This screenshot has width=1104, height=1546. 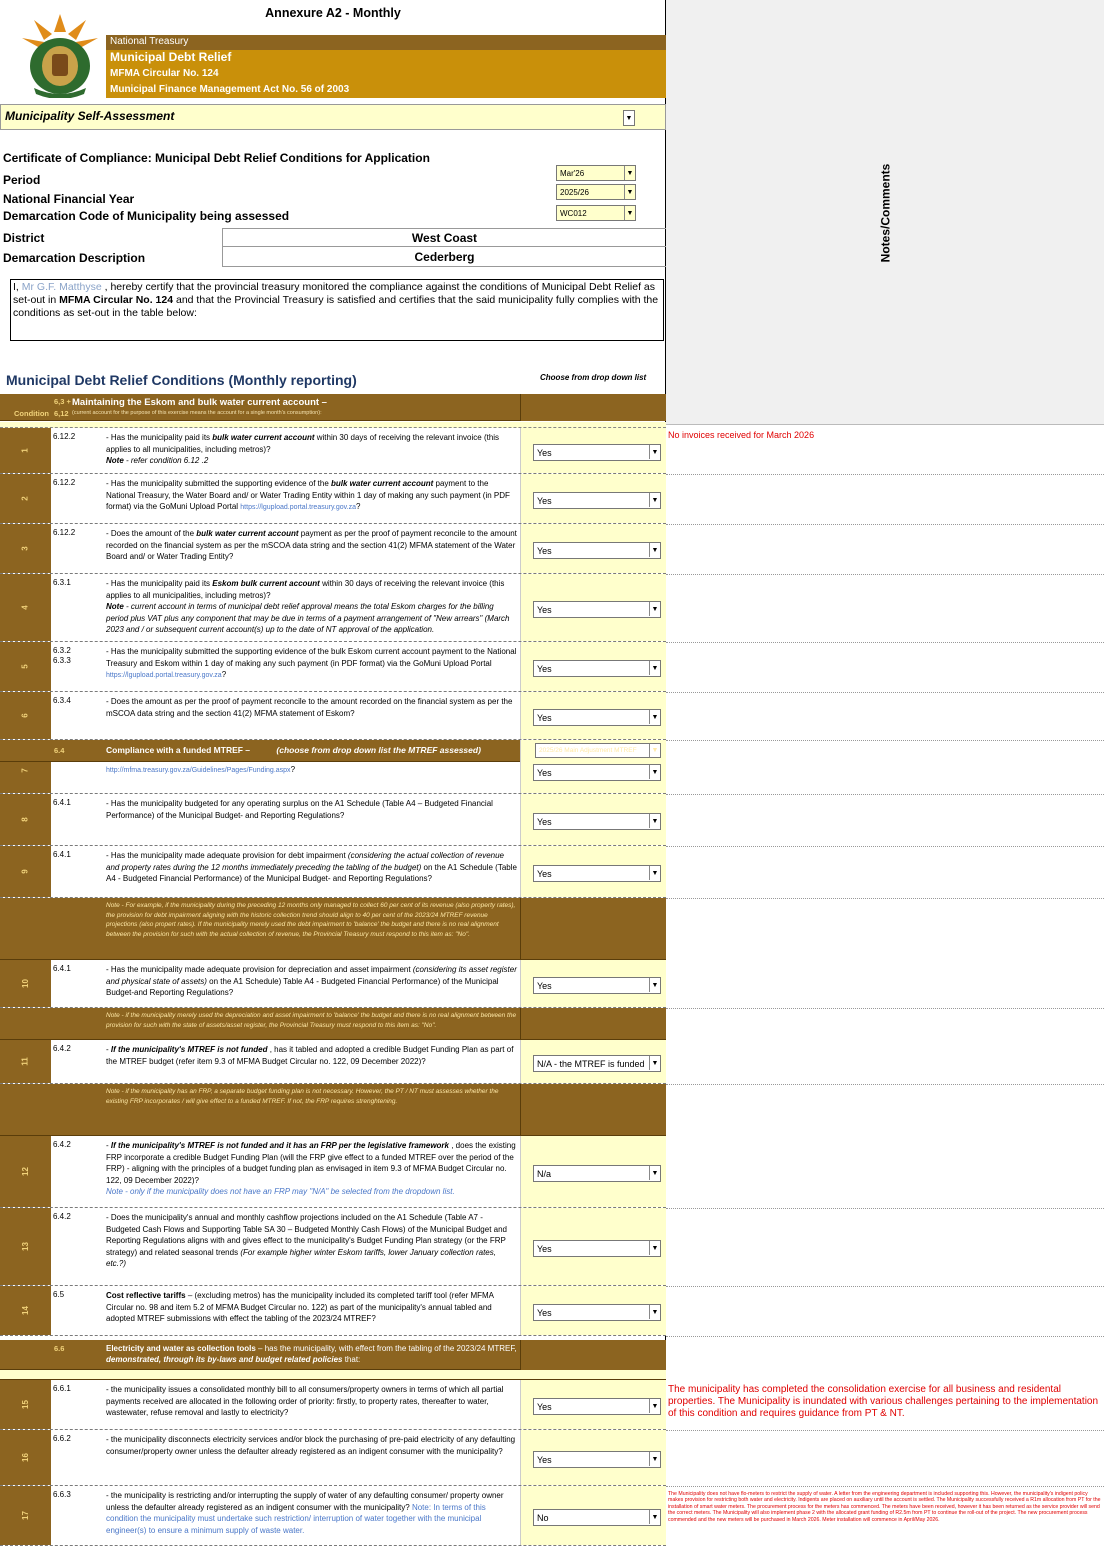 What do you see at coordinates (597, 1517) in the screenshot?
I see `answer-dropdown: No ▼` at bounding box center [597, 1517].